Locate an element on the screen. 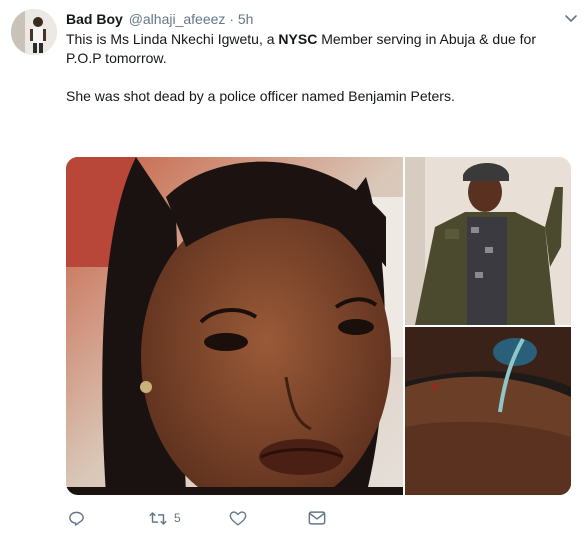 The image size is (583, 535). reply-button is located at coordinates (79, 518).